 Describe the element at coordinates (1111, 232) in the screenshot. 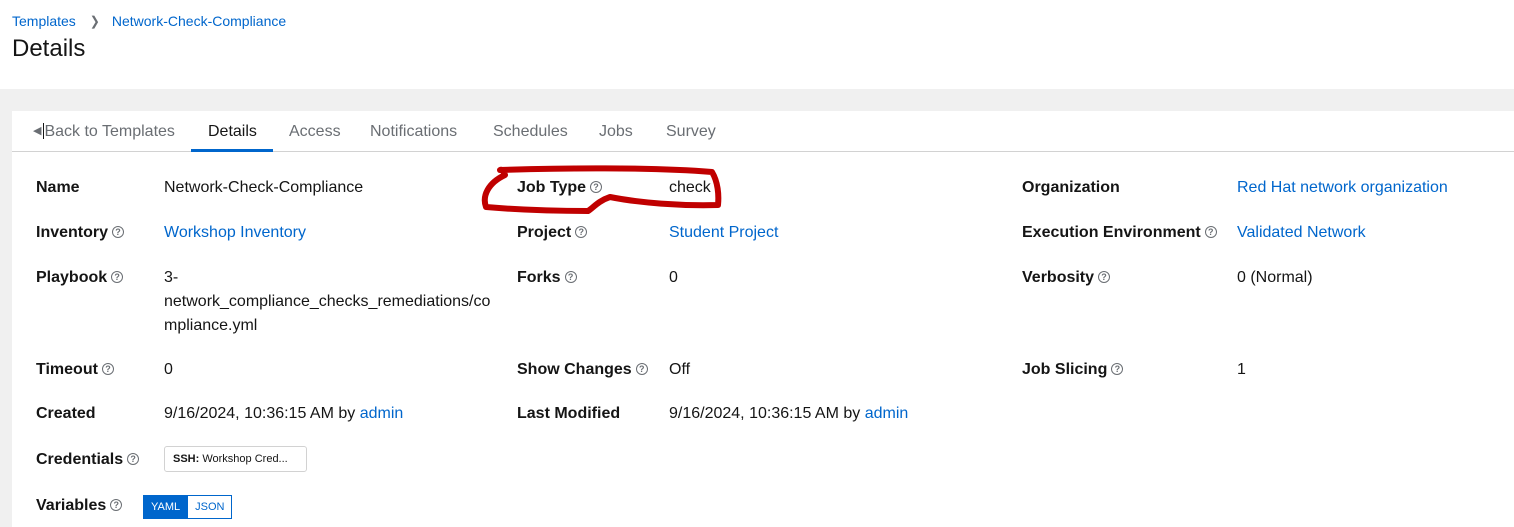

I see `execution-environment-label-text: Execution Environment` at that location.